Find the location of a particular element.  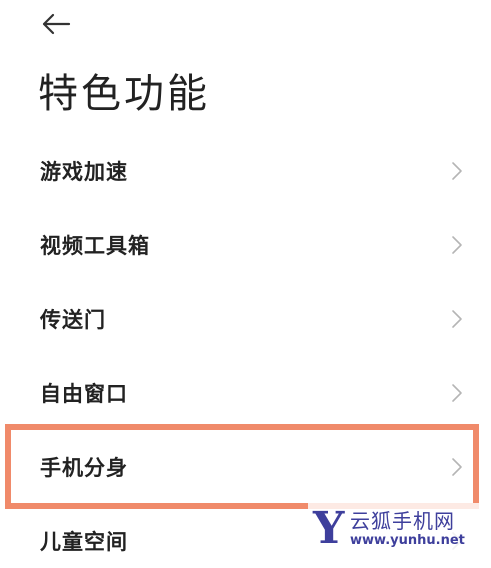

menu-item-free-window: 自由窗口 is located at coordinates (245, 393).